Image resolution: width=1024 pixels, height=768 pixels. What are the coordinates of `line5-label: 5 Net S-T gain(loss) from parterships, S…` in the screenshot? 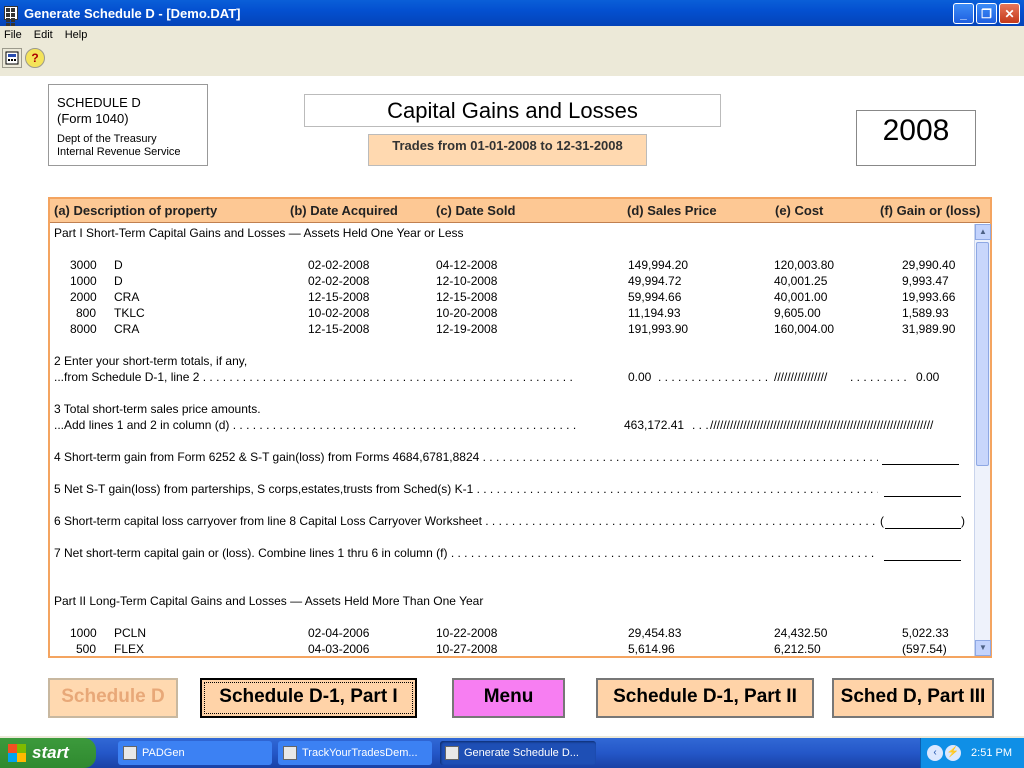 It's located at (466, 489).